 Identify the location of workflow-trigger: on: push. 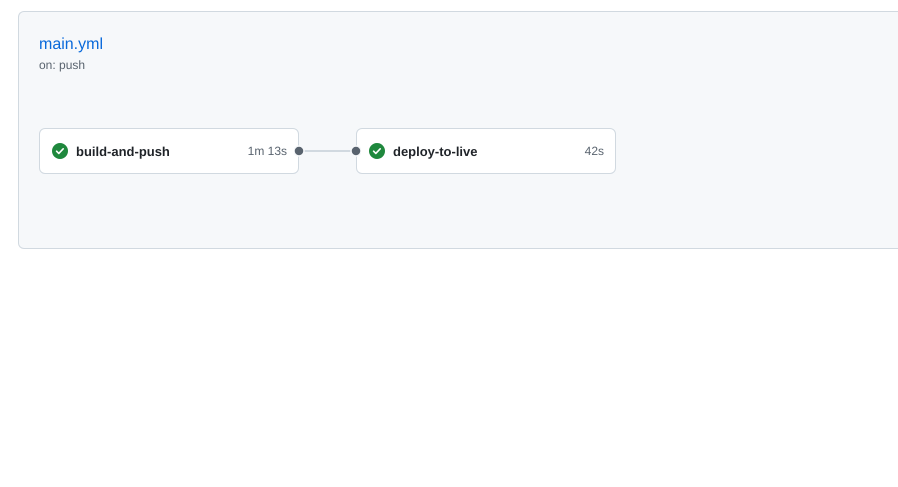
(62, 65).